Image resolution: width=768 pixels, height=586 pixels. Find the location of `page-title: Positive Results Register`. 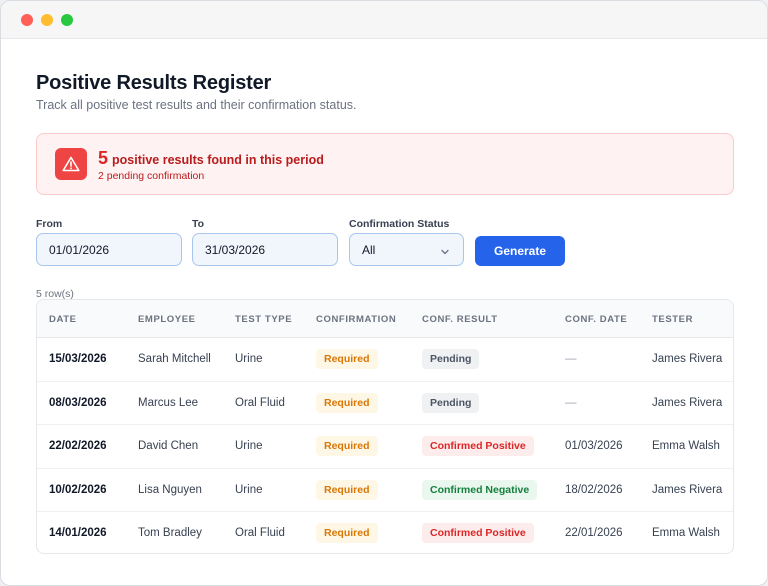

page-title: Positive Results Register is located at coordinates (154, 83).